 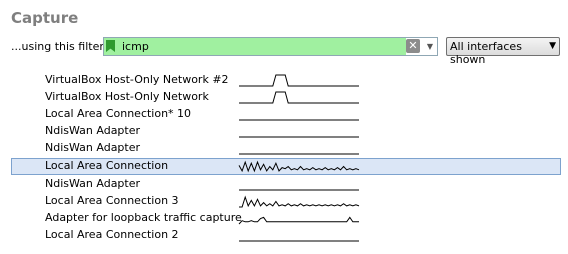 What do you see at coordinates (59, 46) in the screenshot?
I see `filter-label: ...using this filter:` at bounding box center [59, 46].